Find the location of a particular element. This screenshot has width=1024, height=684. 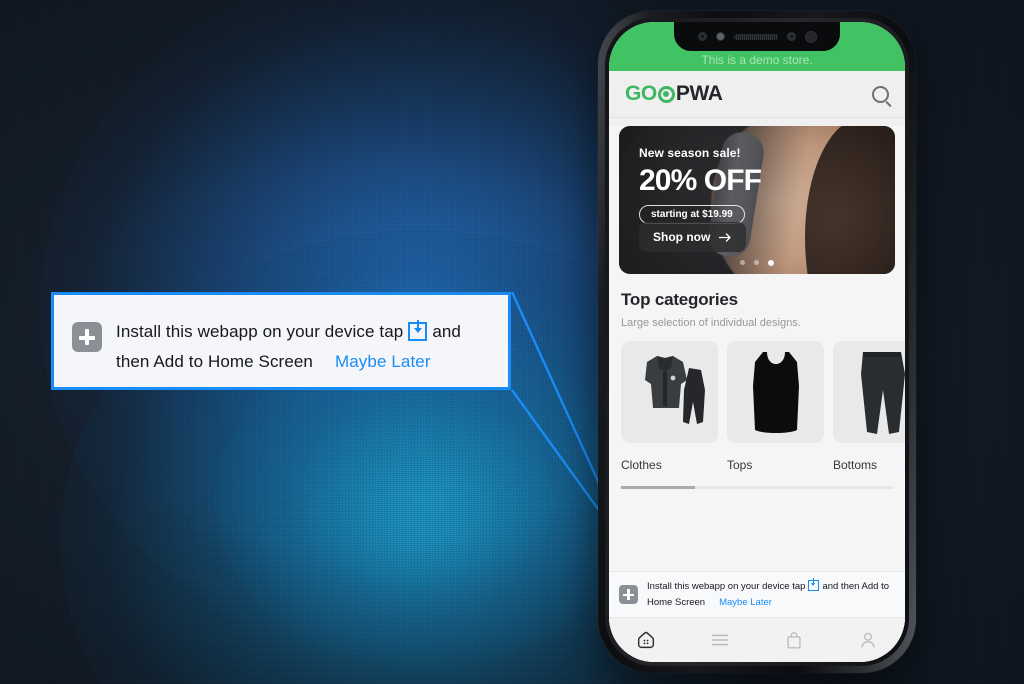

category-card-bottoms: Bottoms is located at coordinates (869, 406).